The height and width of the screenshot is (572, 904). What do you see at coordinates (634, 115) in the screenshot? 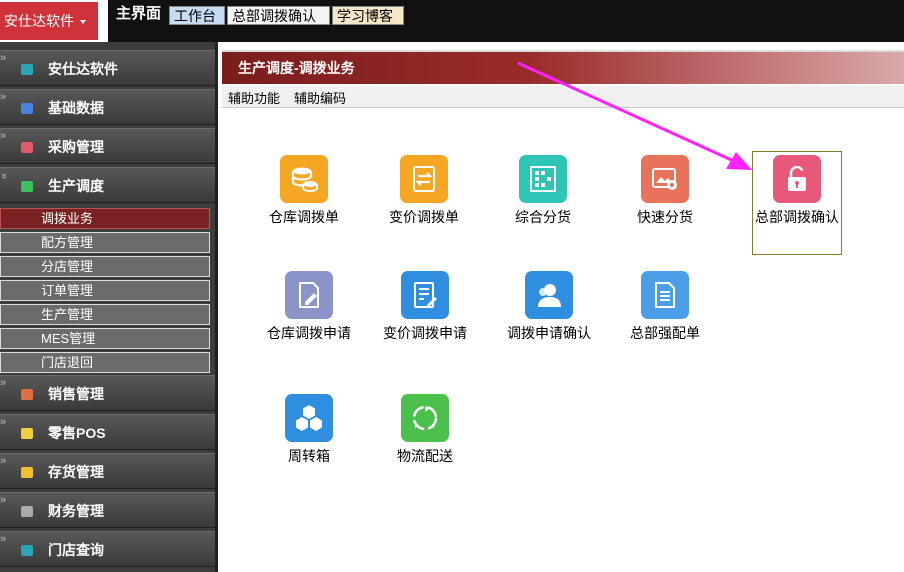
I see `annotation-arrow` at bounding box center [634, 115].